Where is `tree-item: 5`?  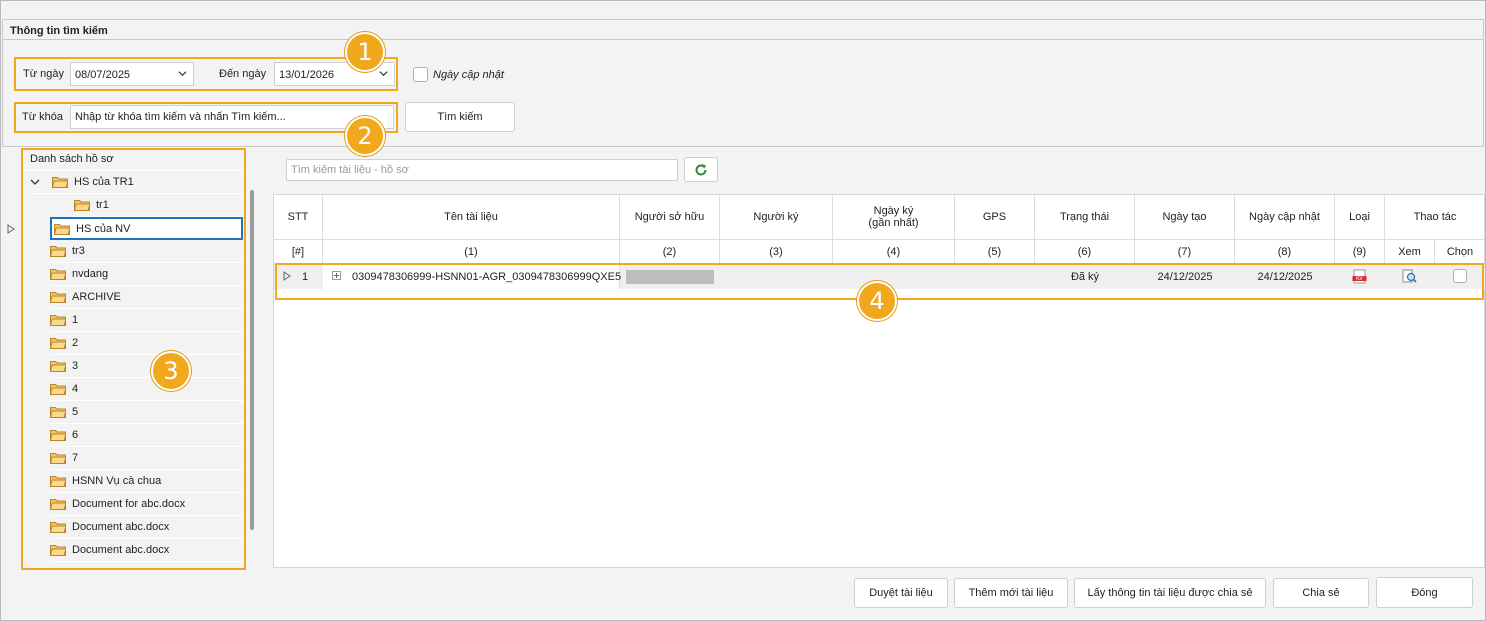
tree-item: 5 is located at coordinates (147, 412).